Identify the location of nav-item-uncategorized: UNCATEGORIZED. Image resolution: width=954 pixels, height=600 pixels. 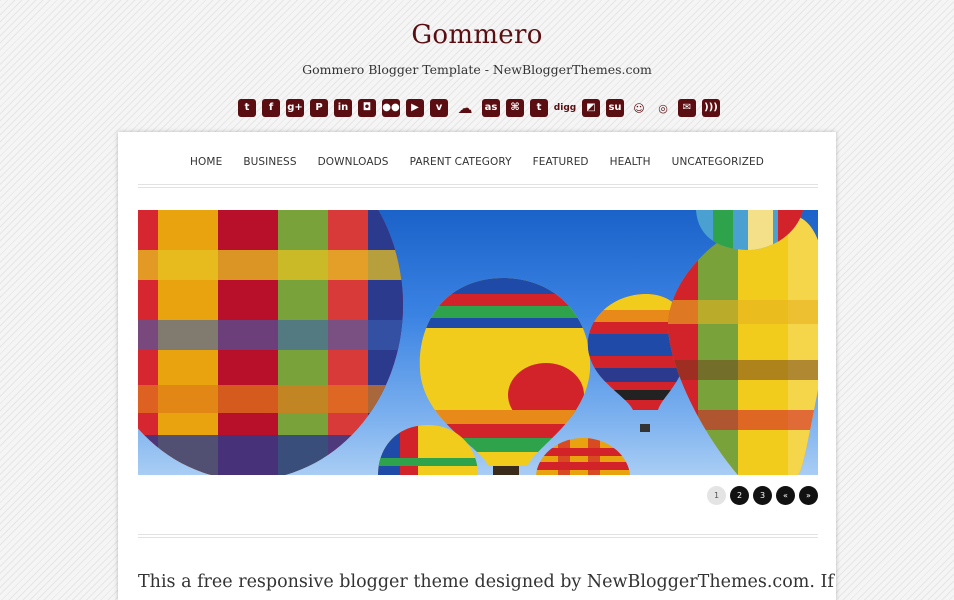
(718, 160).